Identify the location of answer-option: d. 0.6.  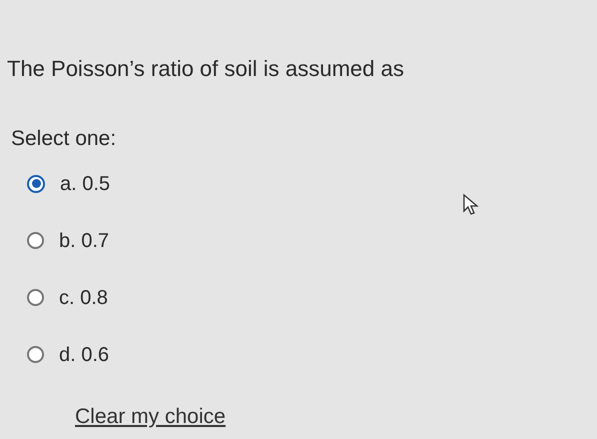
(312, 355).